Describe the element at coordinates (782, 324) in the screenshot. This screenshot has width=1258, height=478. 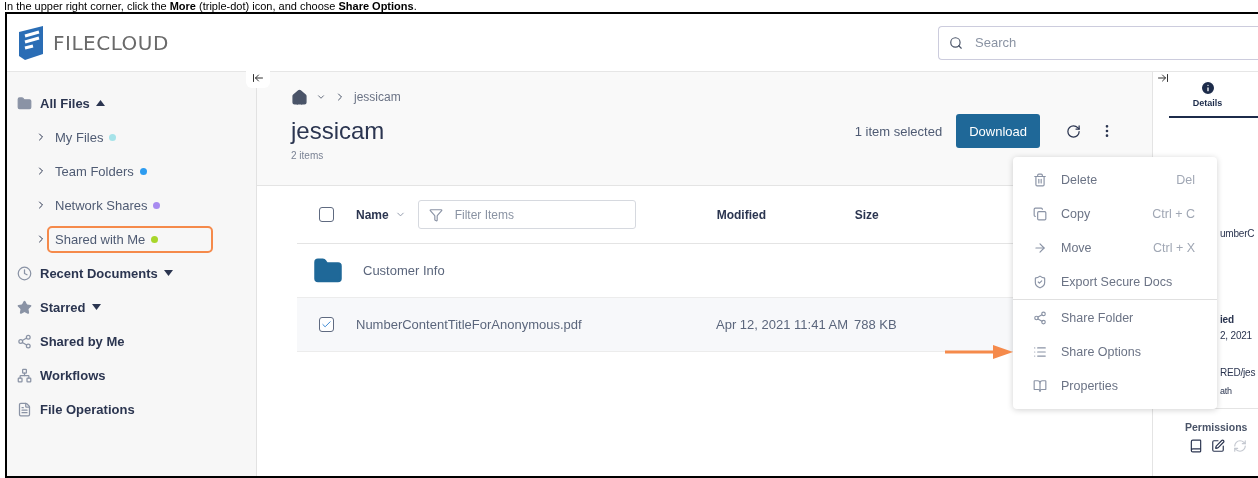
I see `modified-date: Apr 12, 2021 11:41 AM` at that location.